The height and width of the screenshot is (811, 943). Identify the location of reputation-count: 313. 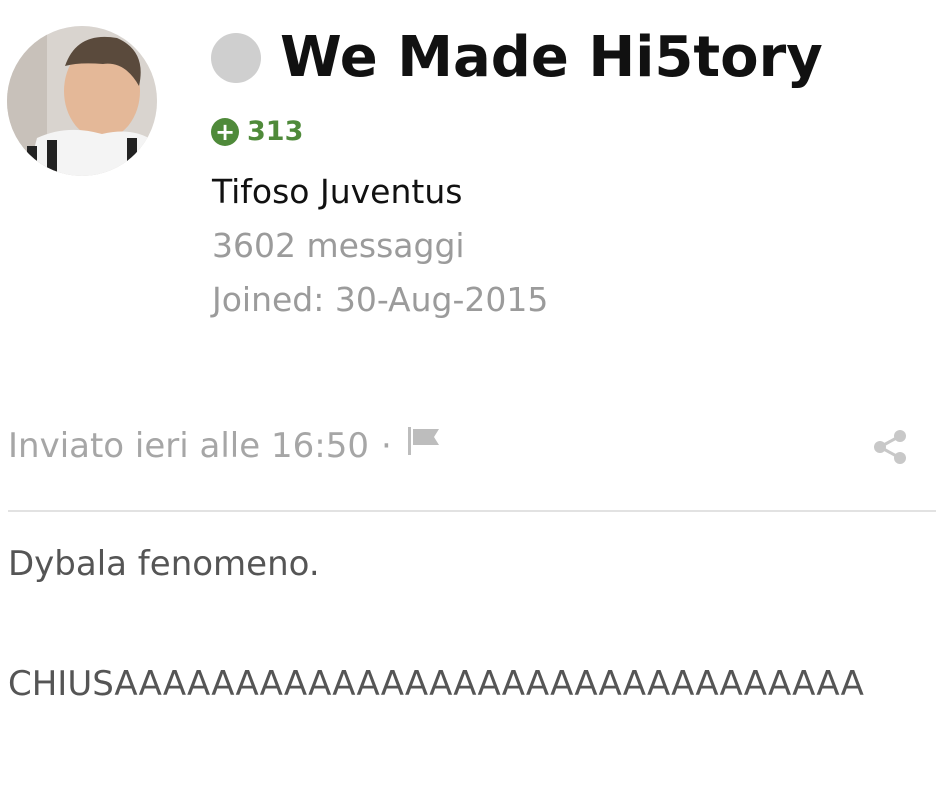
(275, 131).